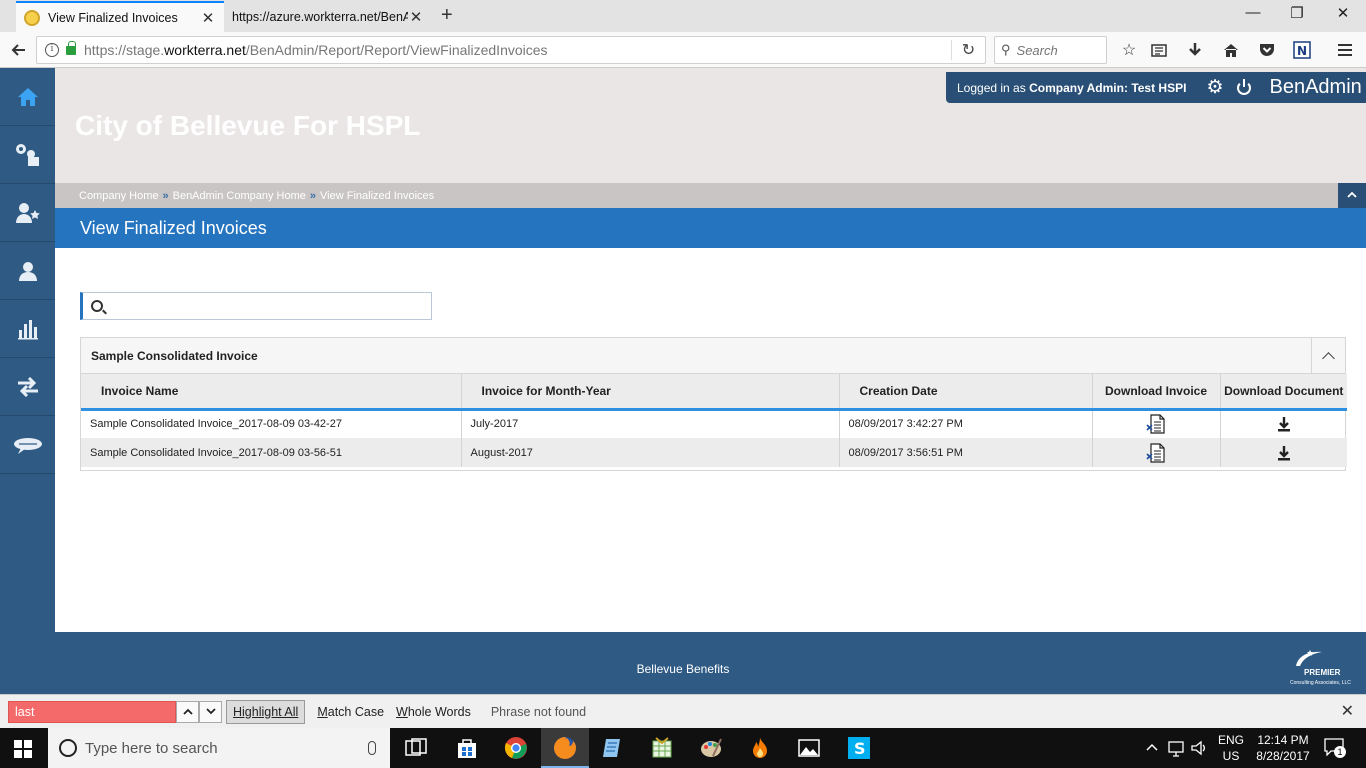 This screenshot has width=1366, height=768. I want to click on input-language: ENG US, so click(1231, 748).